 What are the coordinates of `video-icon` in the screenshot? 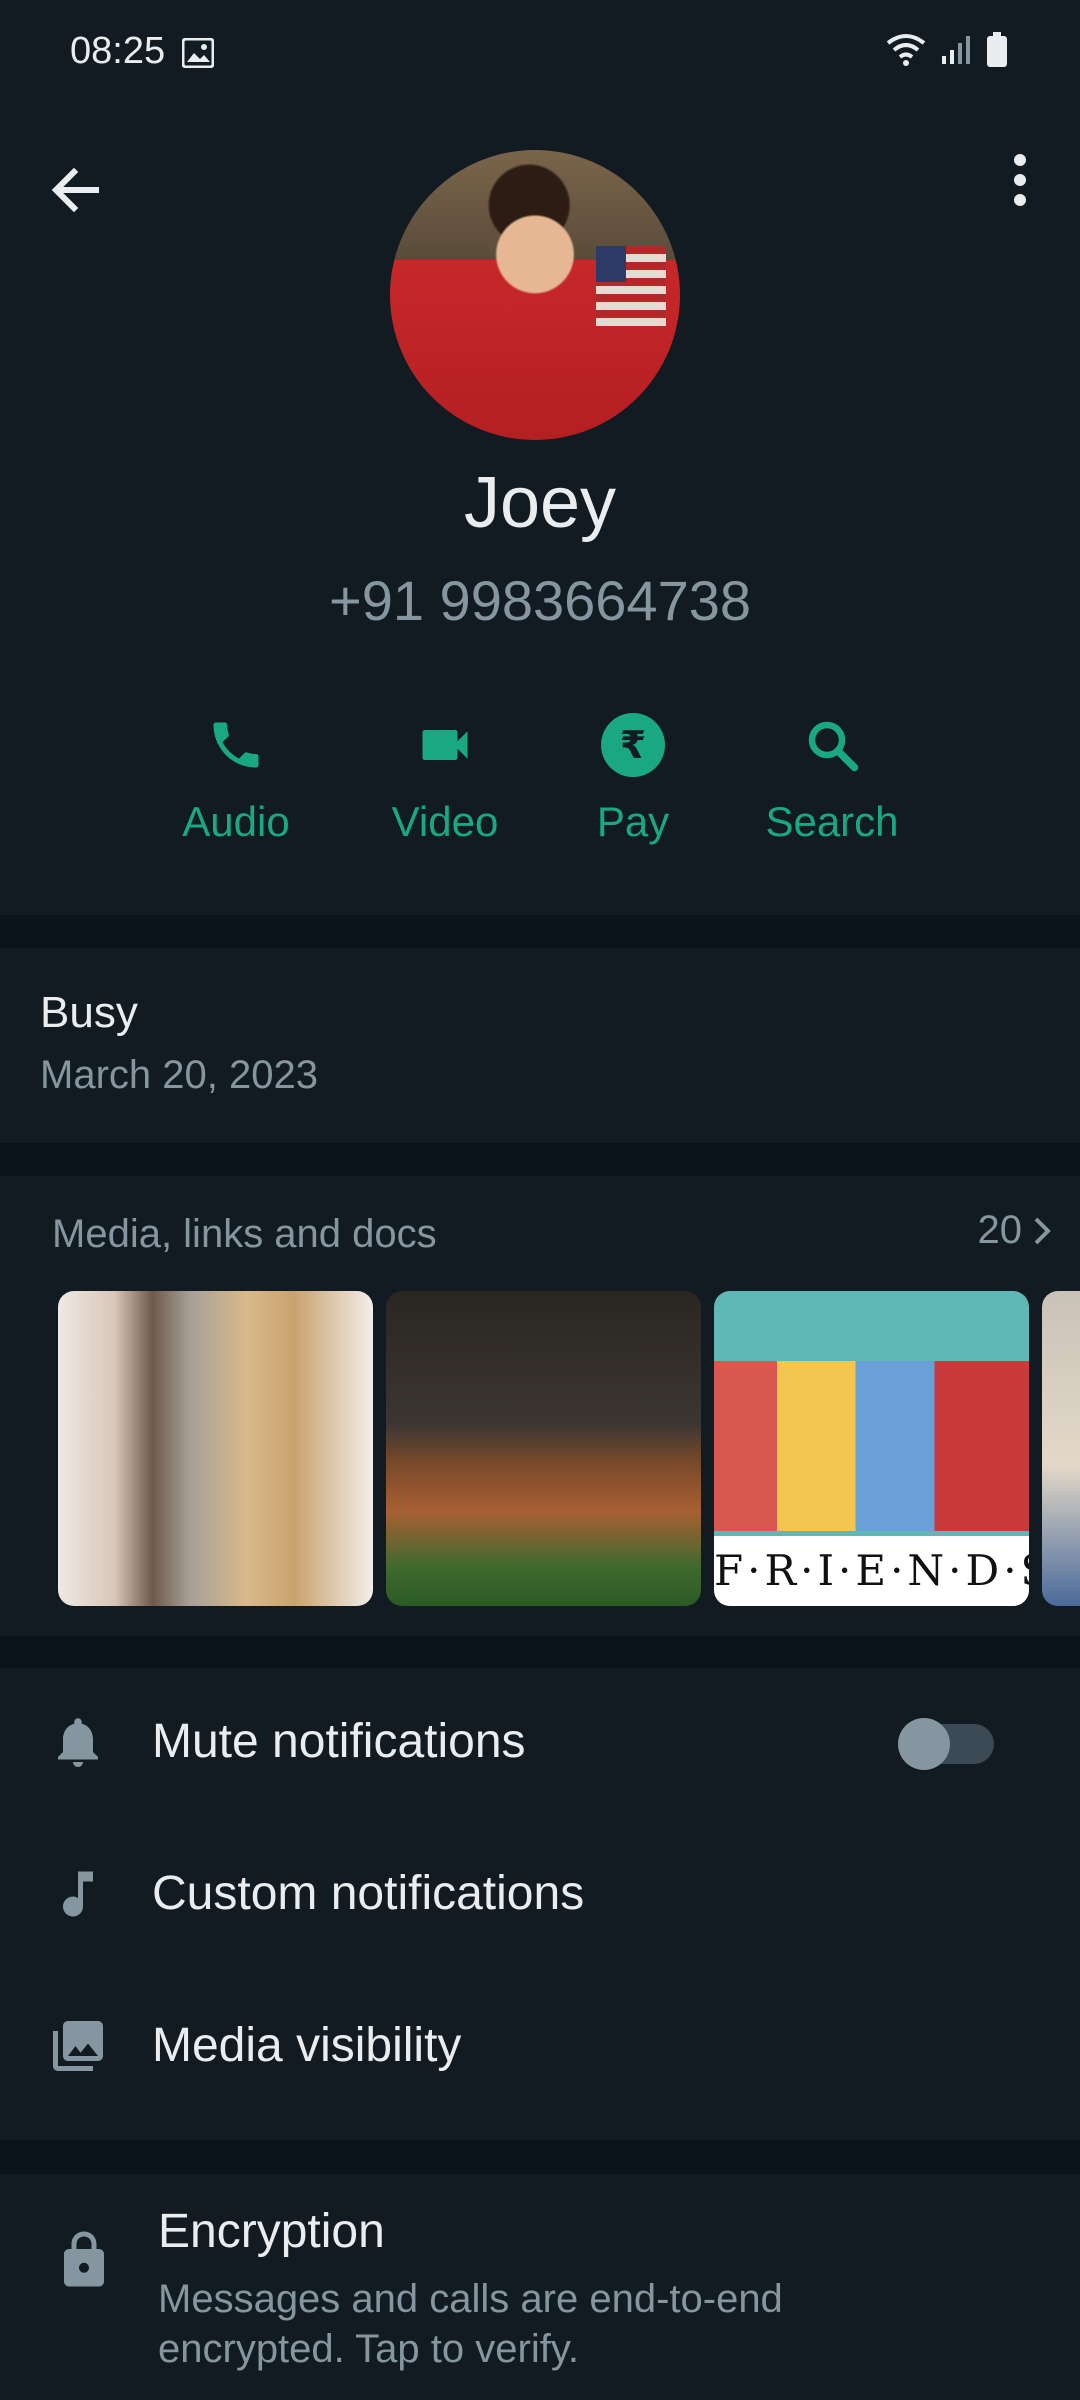 It's located at (445, 745).